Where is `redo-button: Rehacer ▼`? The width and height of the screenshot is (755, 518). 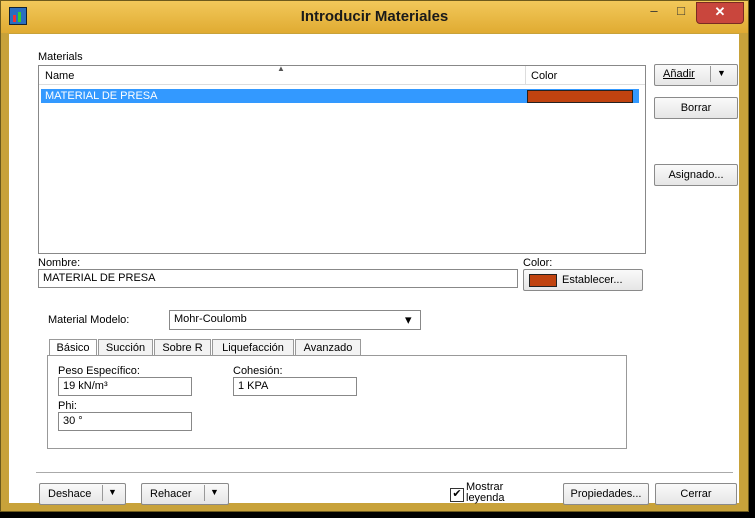 redo-button: Rehacer ▼ is located at coordinates (185, 494).